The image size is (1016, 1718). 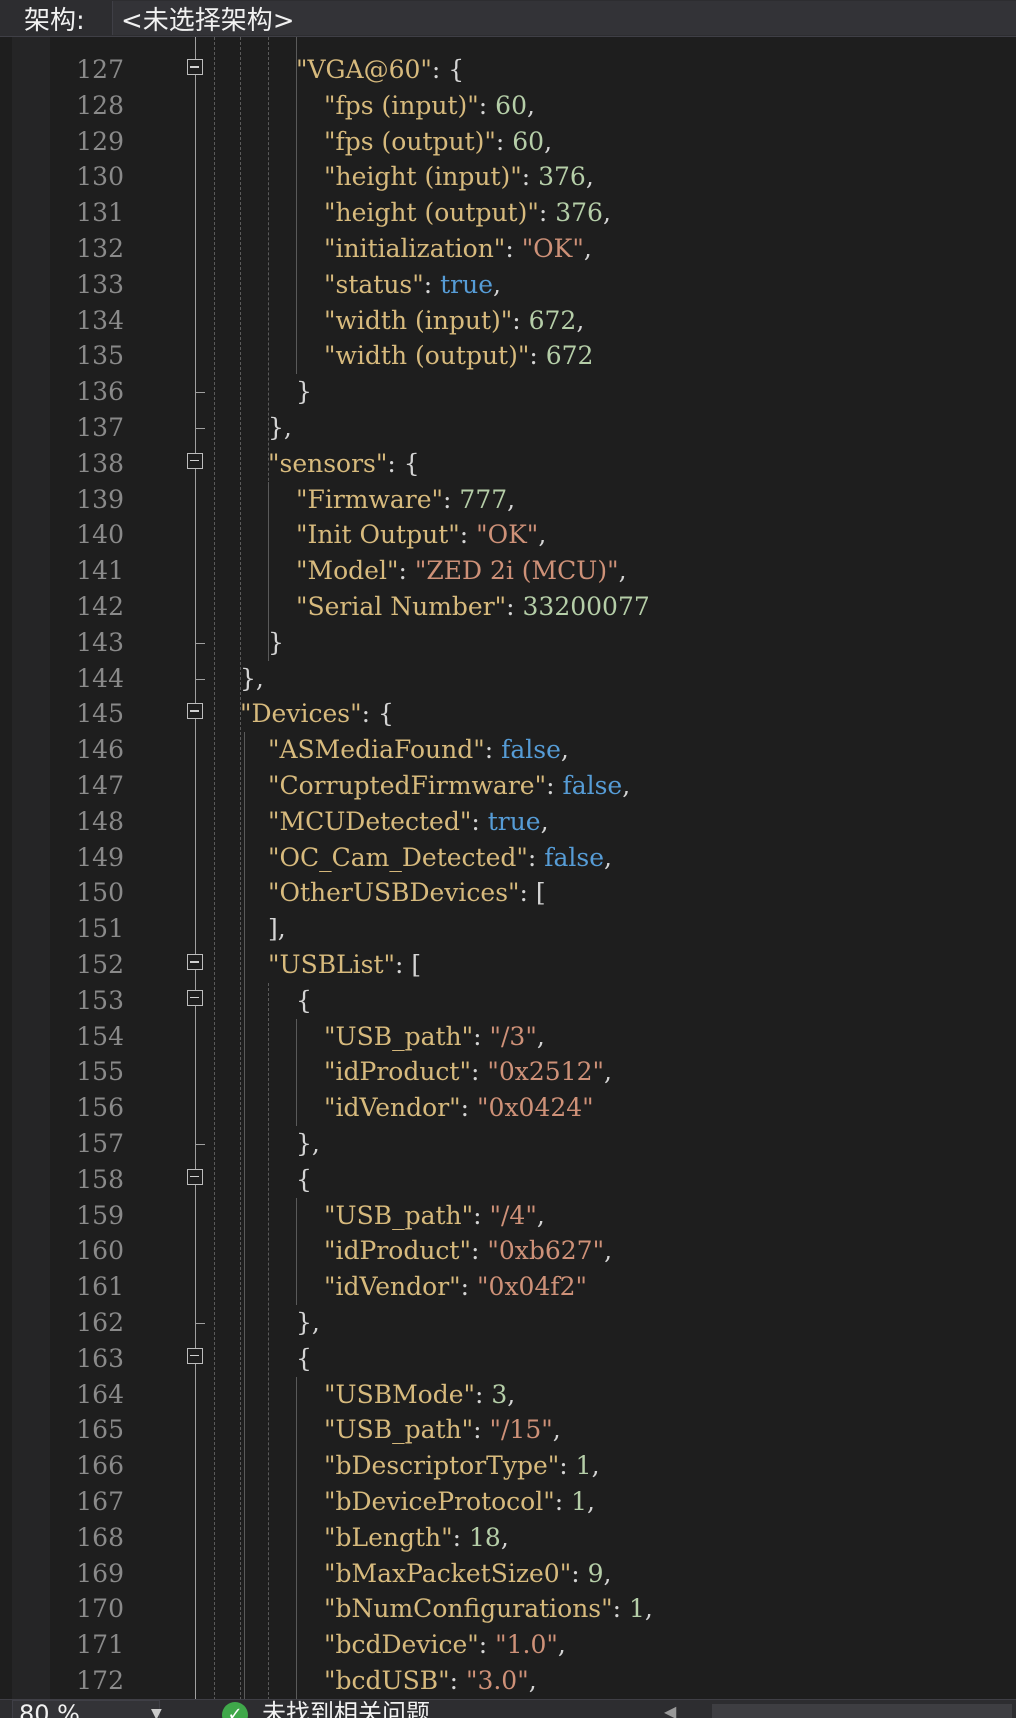 What do you see at coordinates (344, 464) in the screenshot?
I see `code-text: "sensors": {` at bounding box center [344, 464].